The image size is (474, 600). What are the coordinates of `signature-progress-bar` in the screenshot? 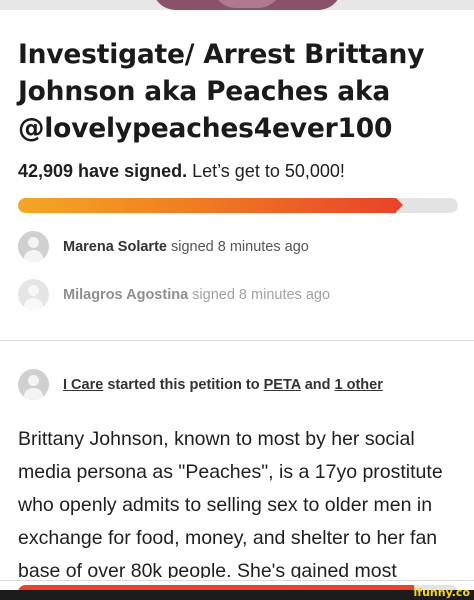 It's located at (238, 205).